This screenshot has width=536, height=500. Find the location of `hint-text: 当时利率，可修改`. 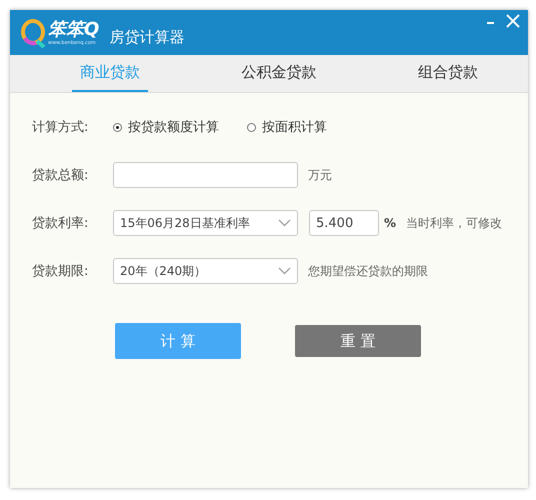

hint-text: 当时利率，可修改 is located at coordinates (454, 223).